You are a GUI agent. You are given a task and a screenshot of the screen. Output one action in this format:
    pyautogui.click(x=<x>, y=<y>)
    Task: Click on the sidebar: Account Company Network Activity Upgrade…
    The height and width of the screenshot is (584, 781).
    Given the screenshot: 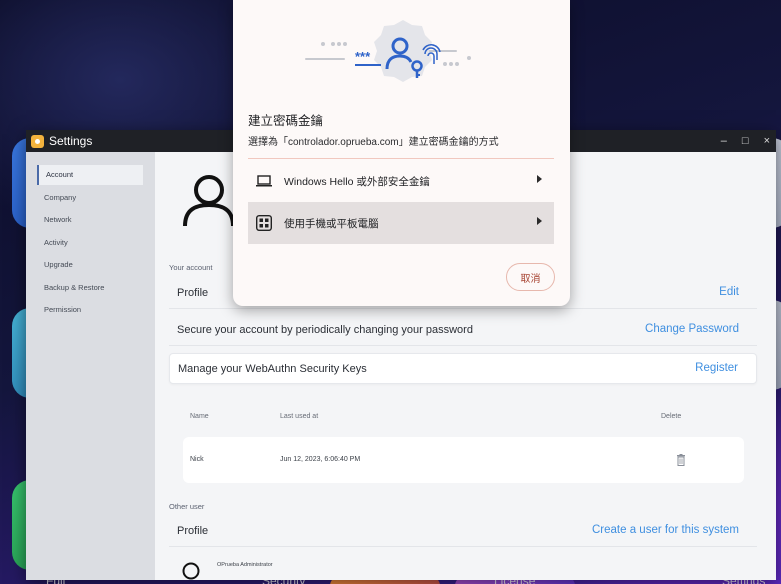 What is the action you would take?
    pyautogui.click(x=90, y=366)
    